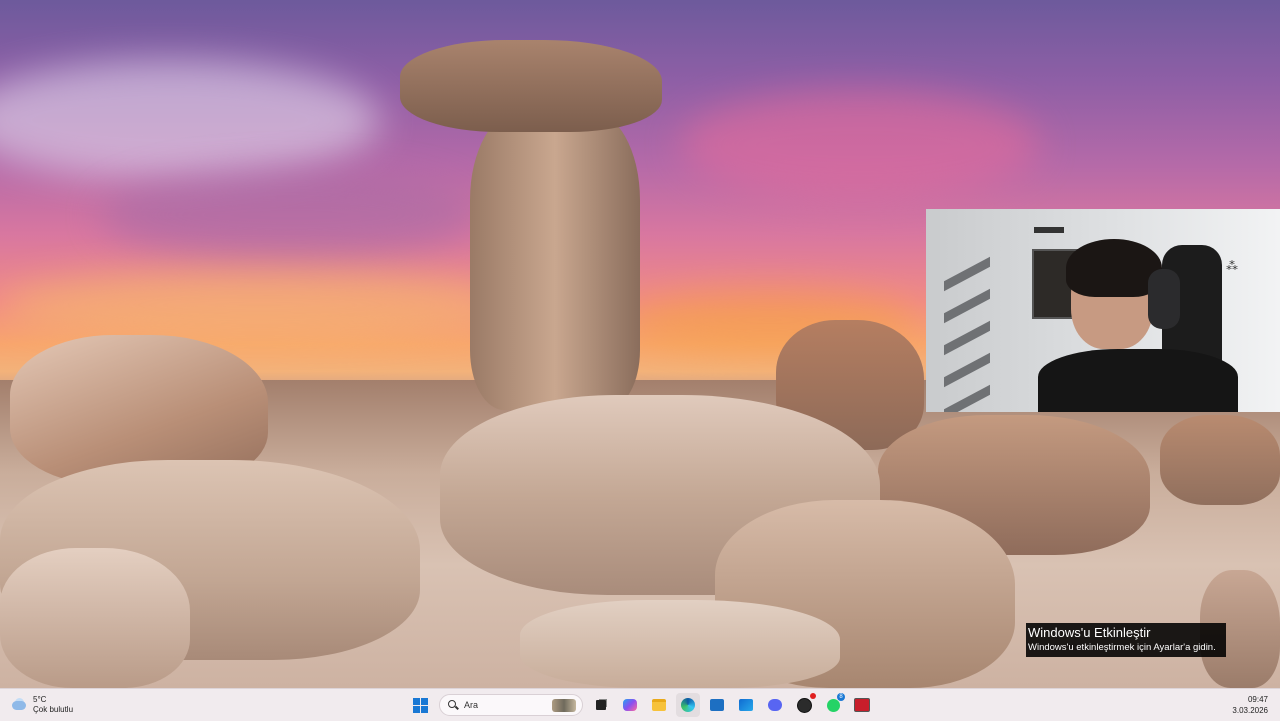 The image size is (1280, 721). I want to click on cloud-icon, so click(19, 705).